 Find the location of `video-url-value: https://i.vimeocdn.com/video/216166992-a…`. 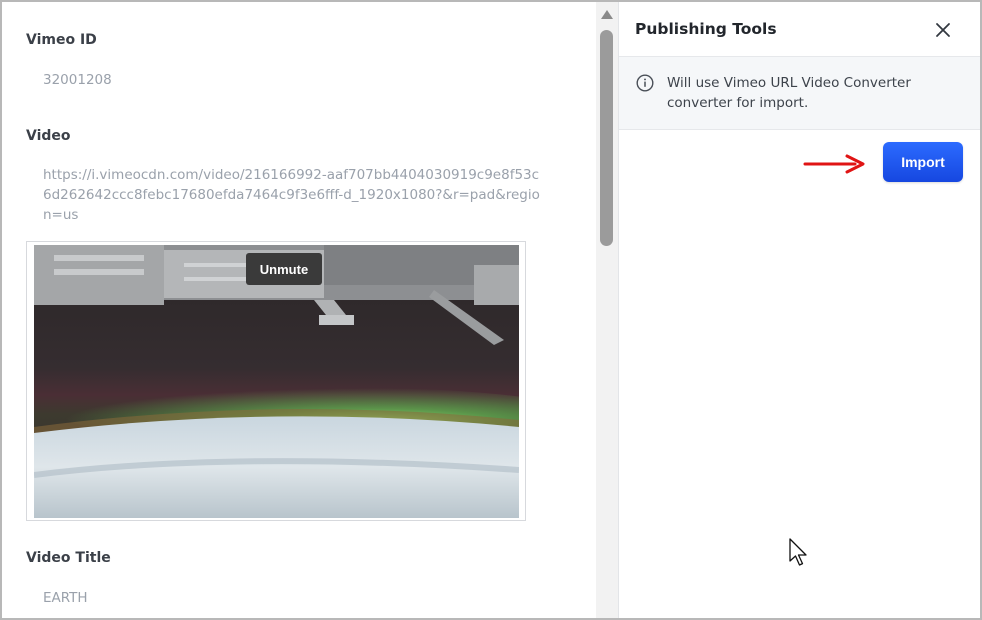

video-url-value: https://i.vimeocdn.com/video/216166992-a… is located at coordinates (293, 195).